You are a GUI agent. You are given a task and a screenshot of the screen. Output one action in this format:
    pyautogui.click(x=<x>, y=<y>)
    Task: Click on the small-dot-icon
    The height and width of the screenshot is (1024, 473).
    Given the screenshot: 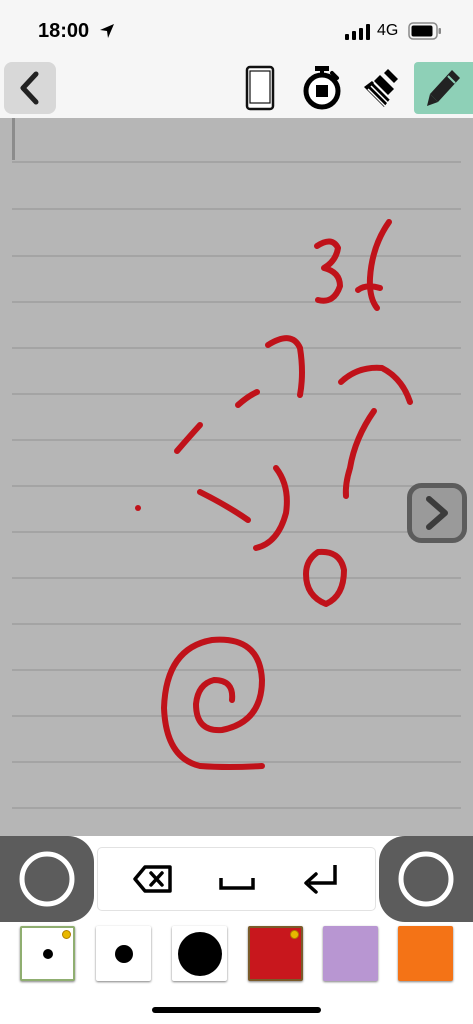 What is the action you would take?
    pyautogui.click(x=47, y=953)
    